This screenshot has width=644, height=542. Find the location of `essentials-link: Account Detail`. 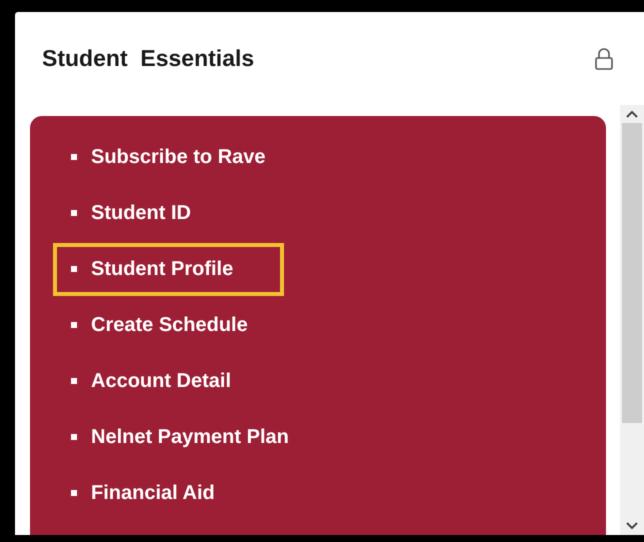

essentials-link: Account Detail is located at coordinates (167, 381).